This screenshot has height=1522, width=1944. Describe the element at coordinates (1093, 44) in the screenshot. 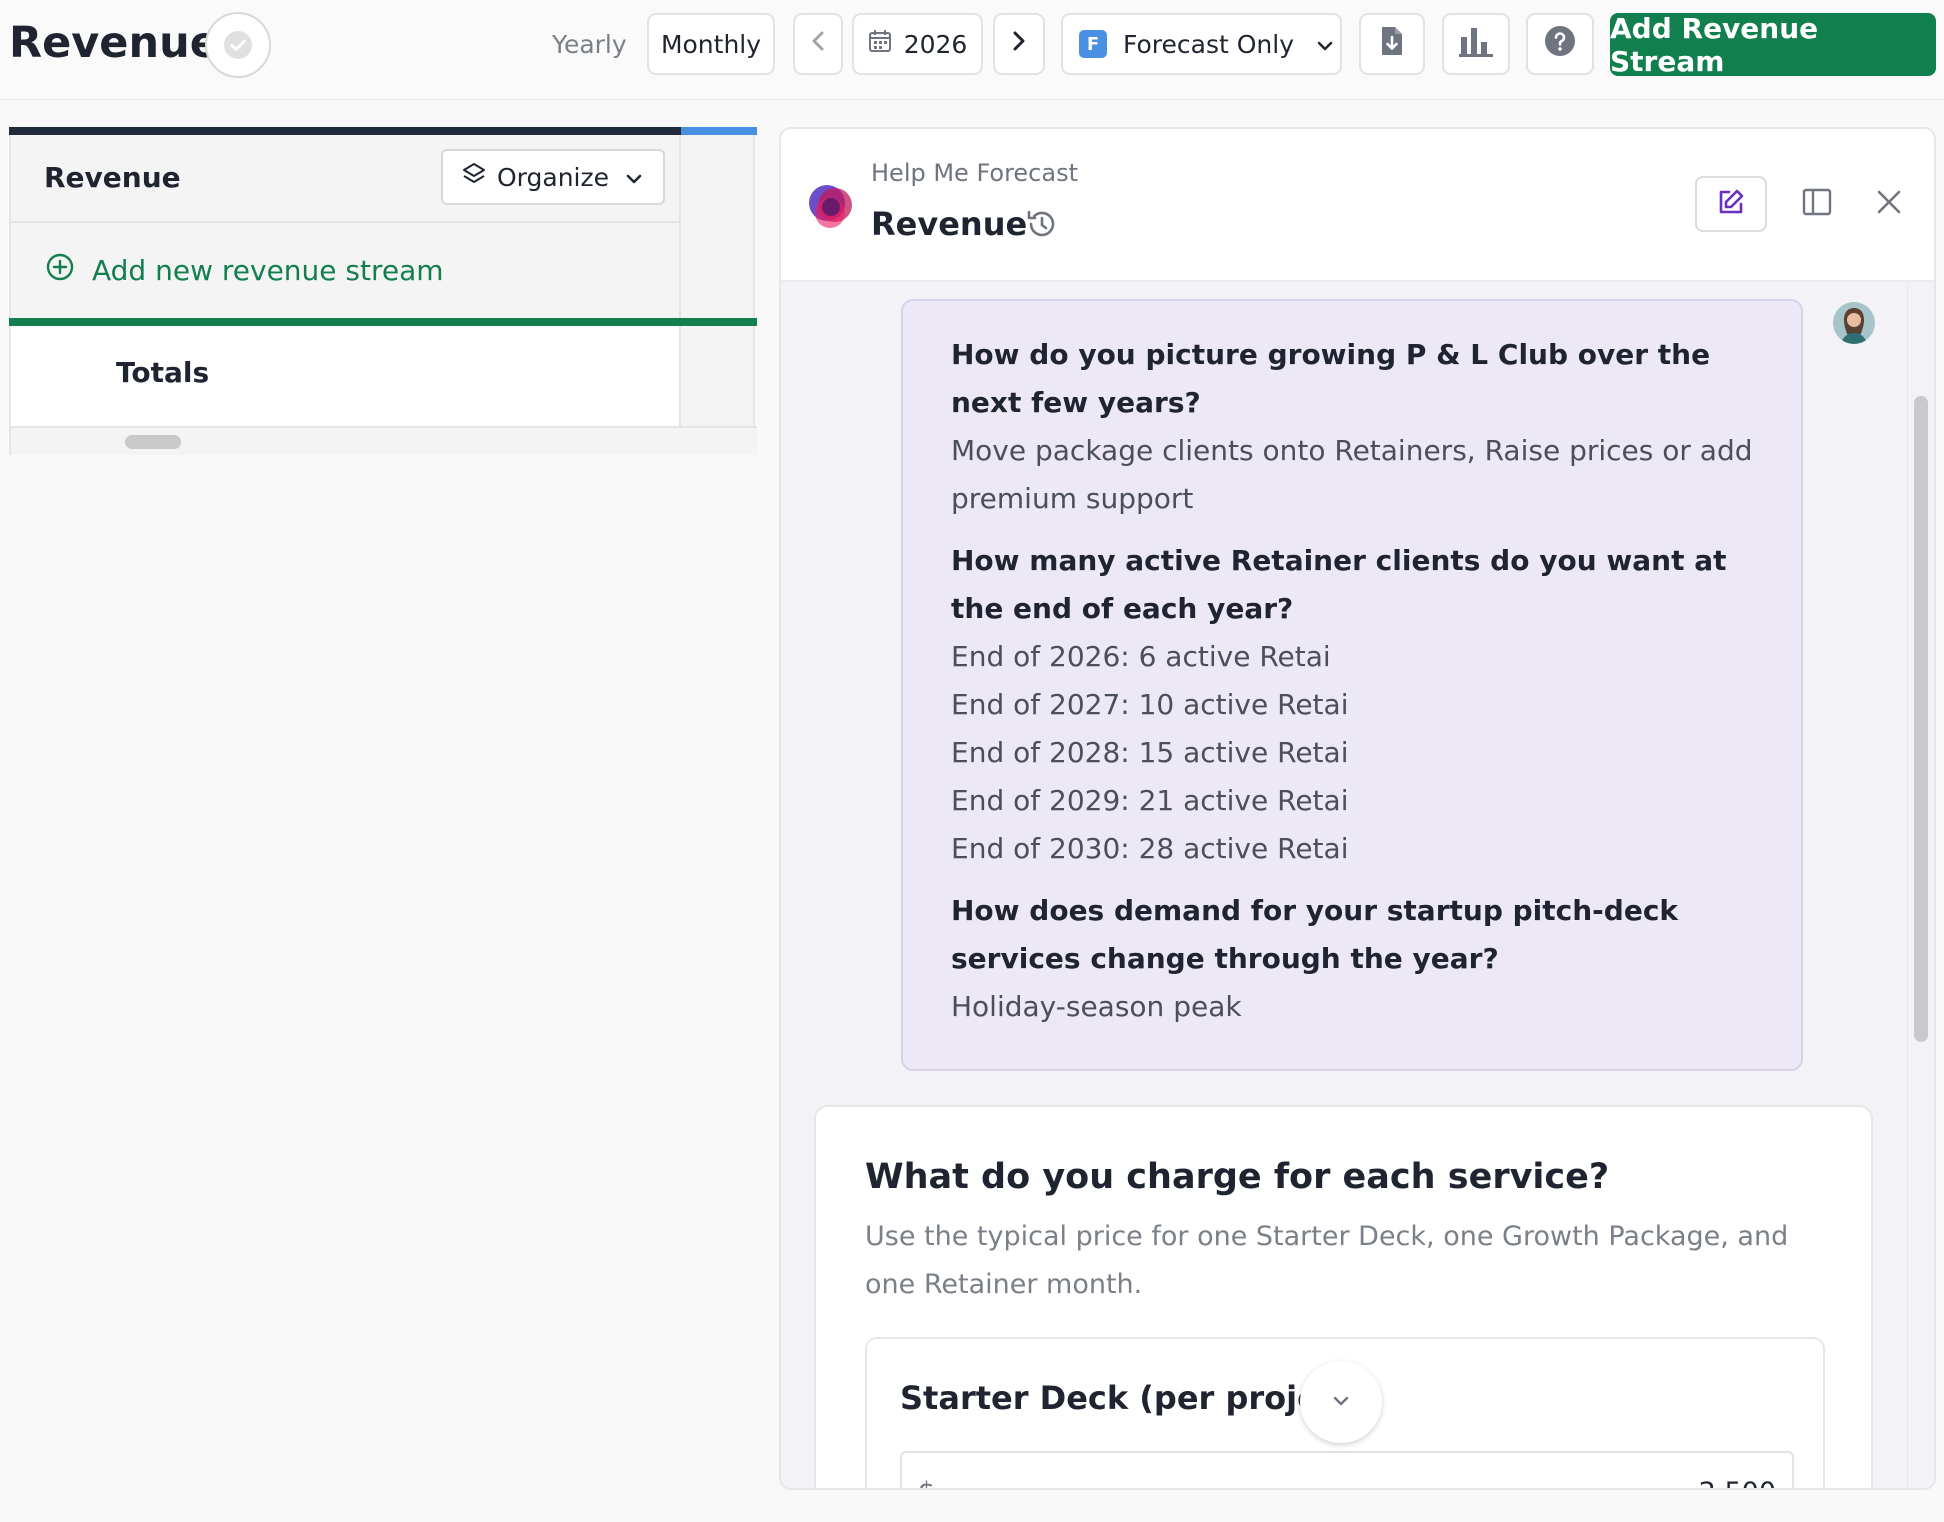

I see `scenario-badge: F` at that location.